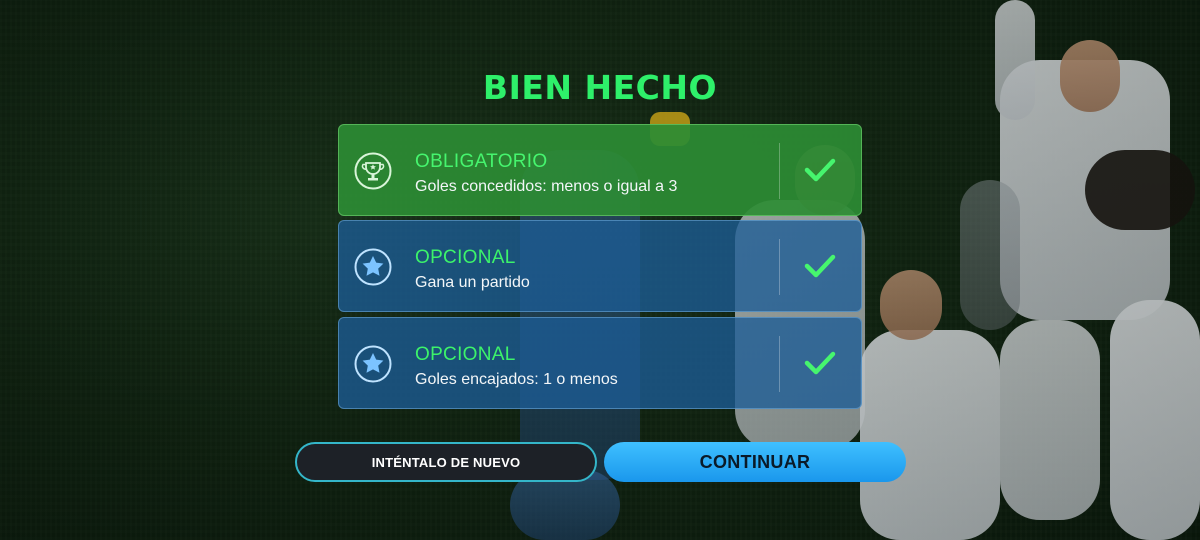 The height and width of the screenshot is (540, 1200). What do you see at coordinates (600, 266) in the screenshot?
I see `objective-card-optional: OPCIONAL Gana un partido` at bounding box center [600, 266].